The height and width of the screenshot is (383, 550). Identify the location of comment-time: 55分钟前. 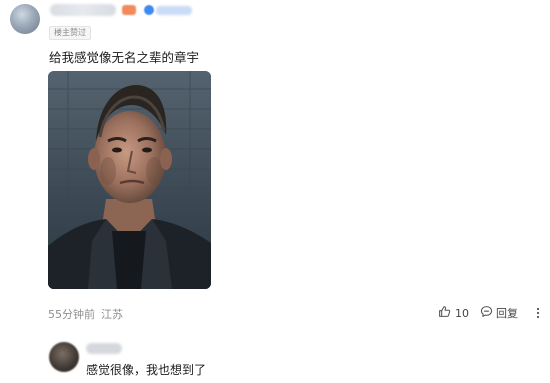
(71, 314).